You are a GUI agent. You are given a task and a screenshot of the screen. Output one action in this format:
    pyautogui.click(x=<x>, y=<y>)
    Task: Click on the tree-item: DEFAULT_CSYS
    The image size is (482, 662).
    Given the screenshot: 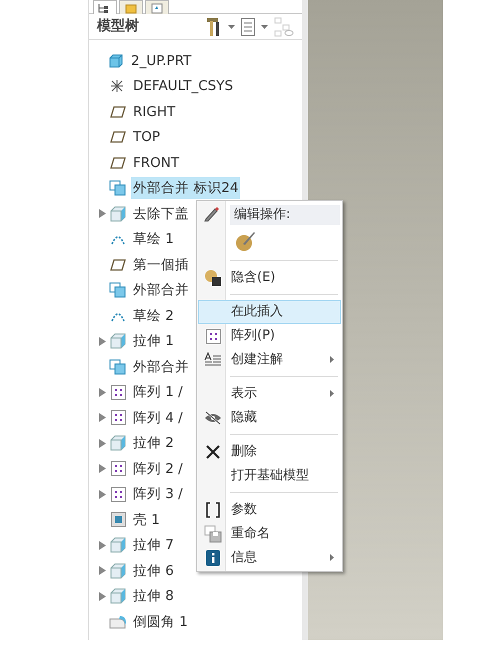 What is the action you would take?
    pyautogui.click(x=183, y=86)
    